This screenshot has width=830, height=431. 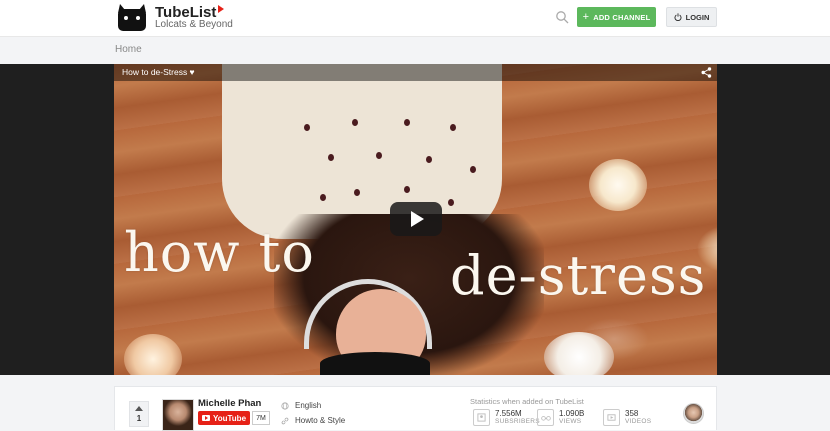 I want to click on add-channel-button: + ADD CHANNEL, so click(x=616, y=17).